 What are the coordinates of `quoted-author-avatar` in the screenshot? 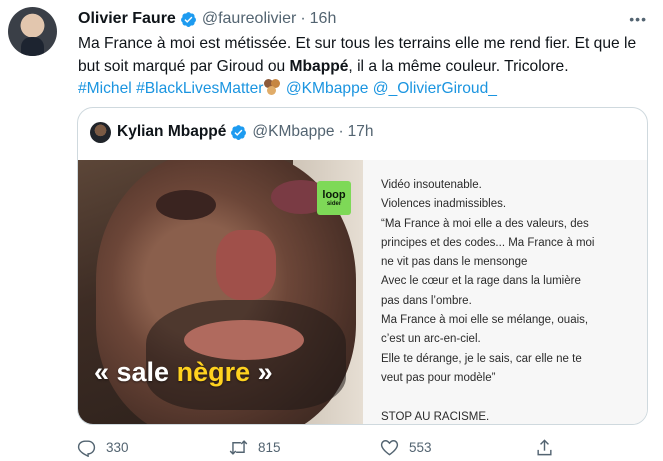 It's located at (100, 132).